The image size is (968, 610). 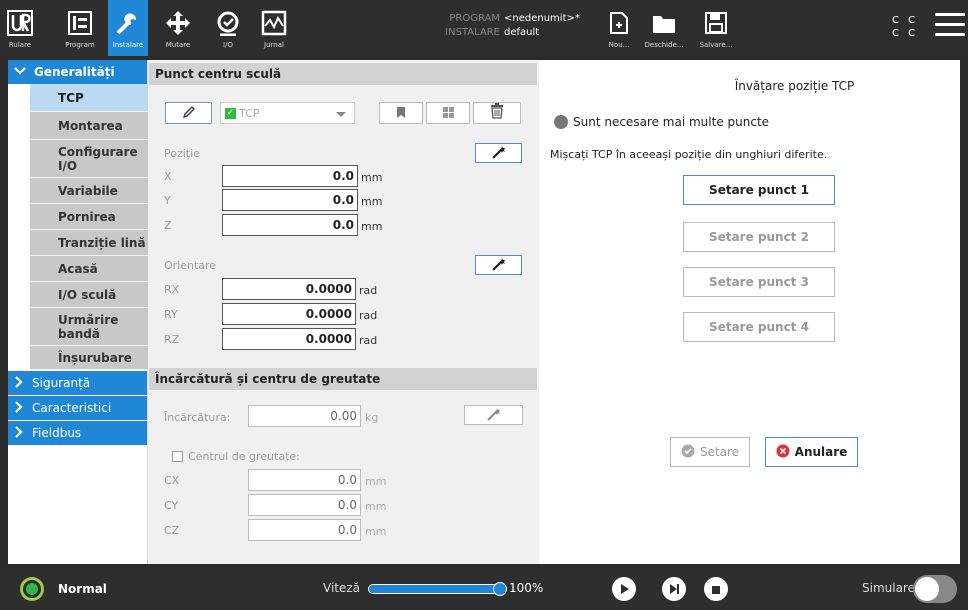 I want to click on sidebar-item-home: Acasă, so click(x=89, y=269).